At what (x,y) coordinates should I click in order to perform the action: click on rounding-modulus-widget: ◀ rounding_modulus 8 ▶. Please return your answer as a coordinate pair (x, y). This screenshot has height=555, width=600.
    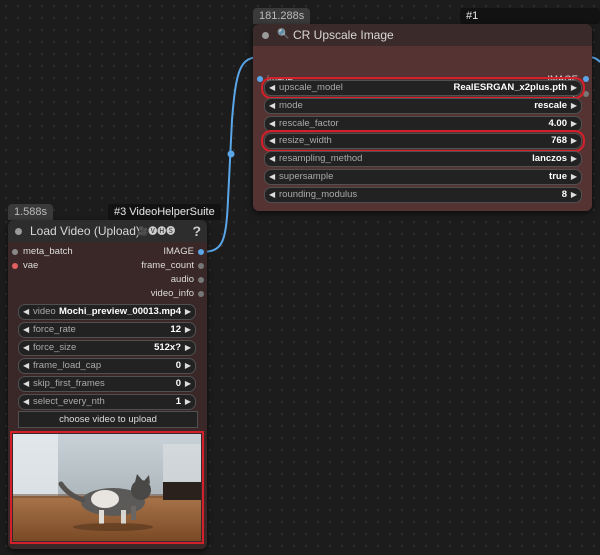
    Looking at the image, I should click on (423, 195).